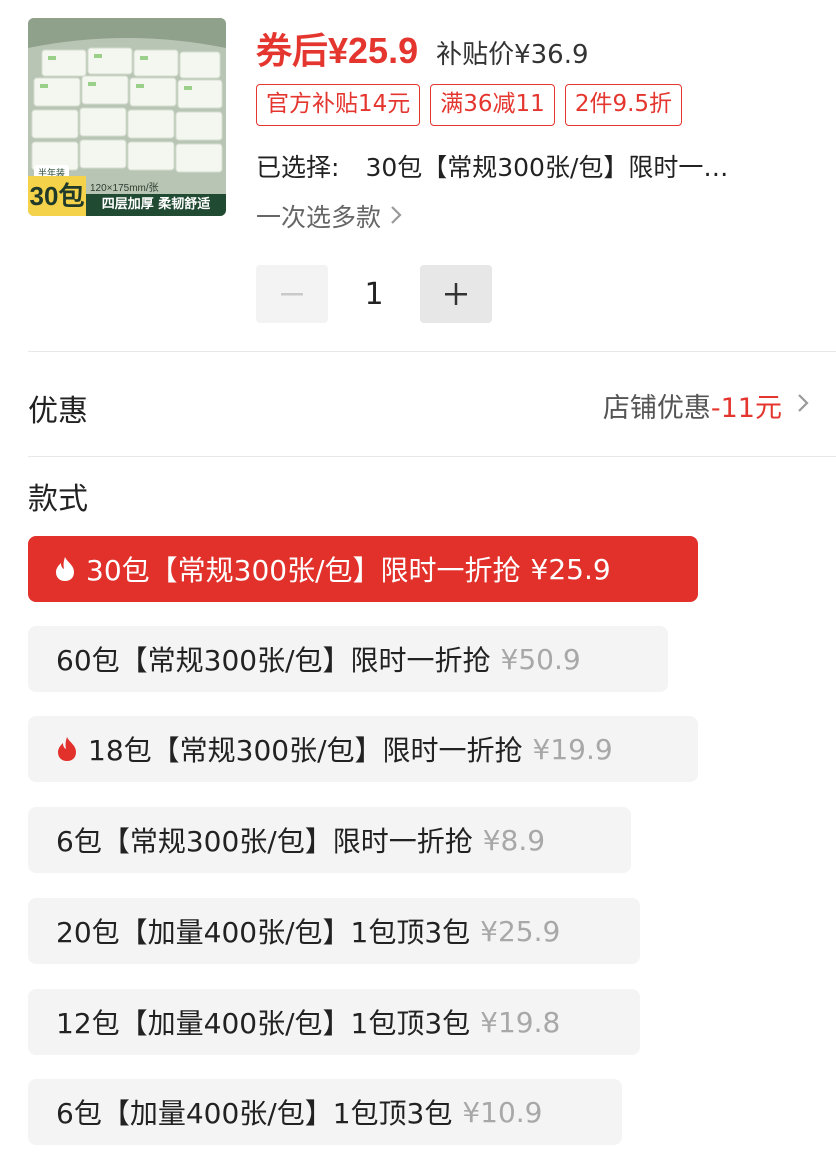  I want to click on promo-tag: 官方补贴14元, so click(338, 105).